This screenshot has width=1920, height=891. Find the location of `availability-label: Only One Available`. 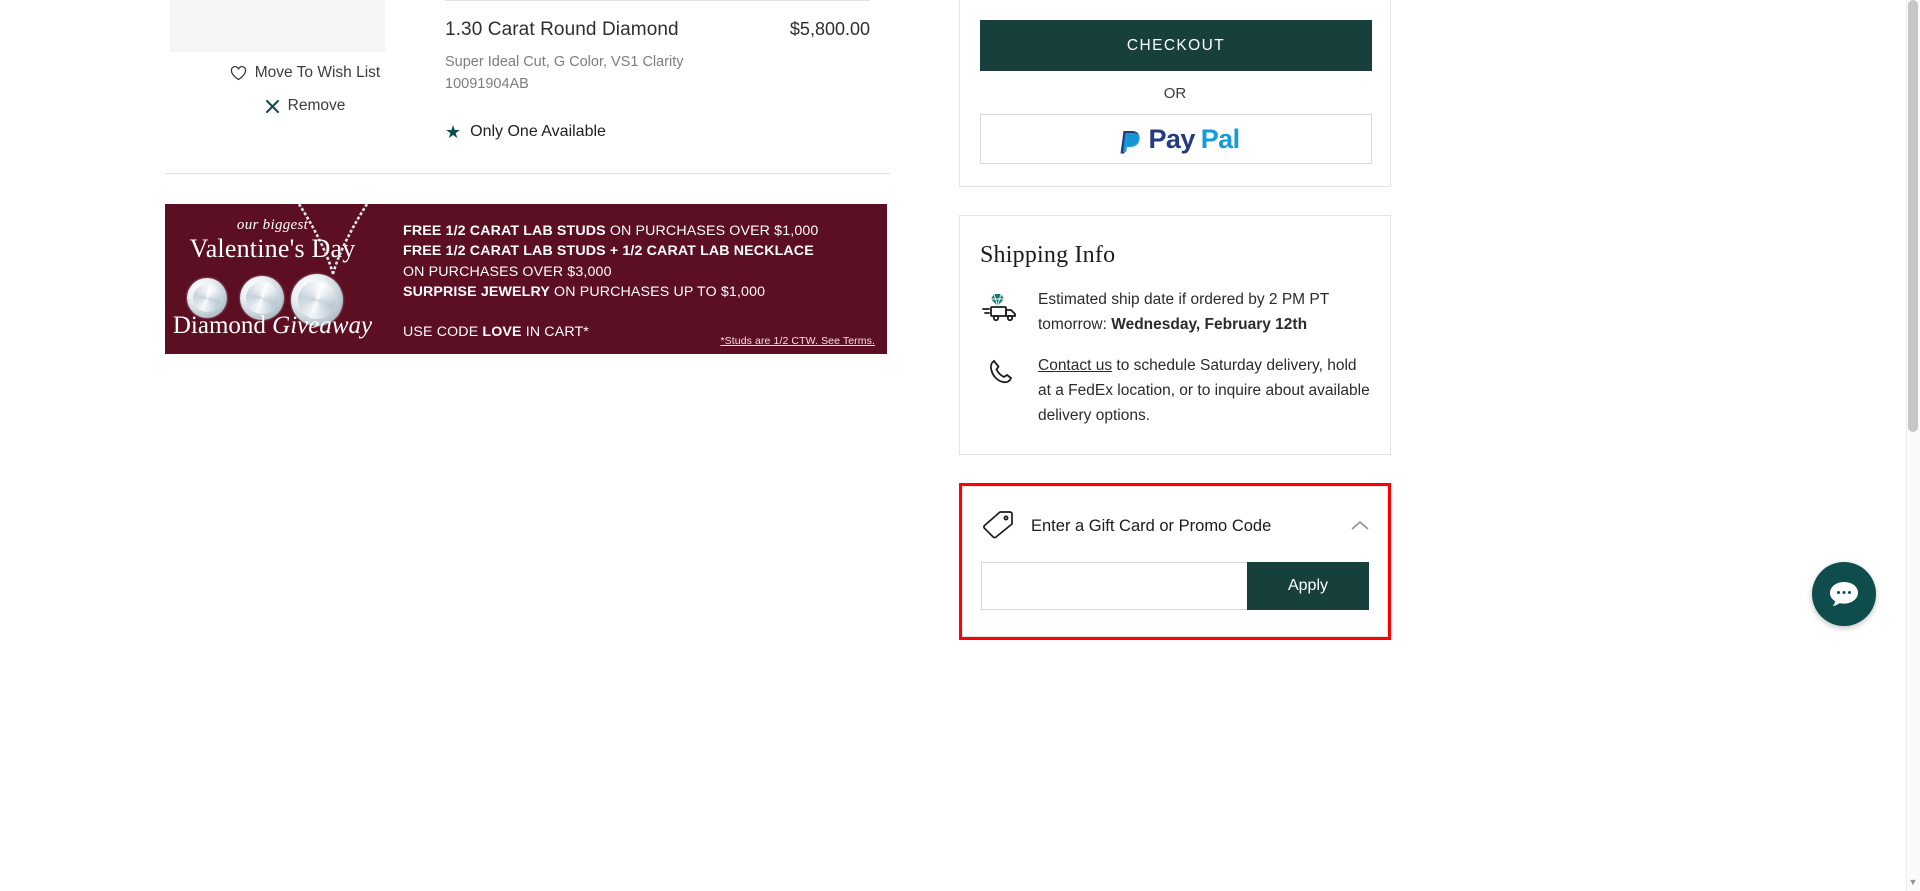

availability-label: Only One Available is located at coordinates (538, 131).